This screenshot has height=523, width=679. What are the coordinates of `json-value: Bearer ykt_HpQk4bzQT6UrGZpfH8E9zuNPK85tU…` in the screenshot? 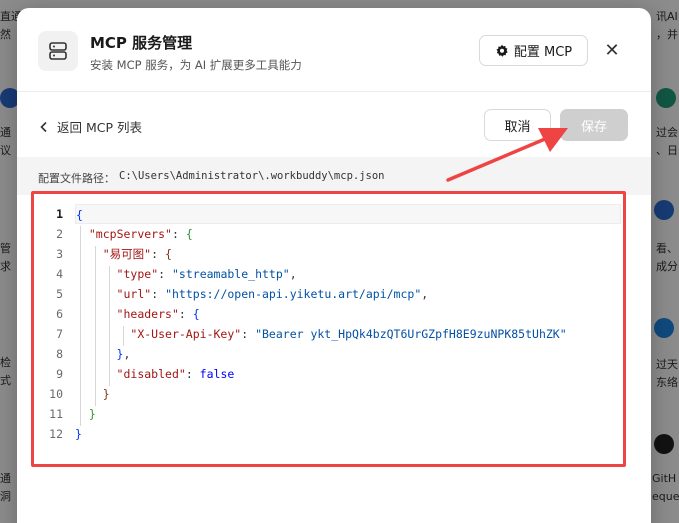 It's located at (411, 334).